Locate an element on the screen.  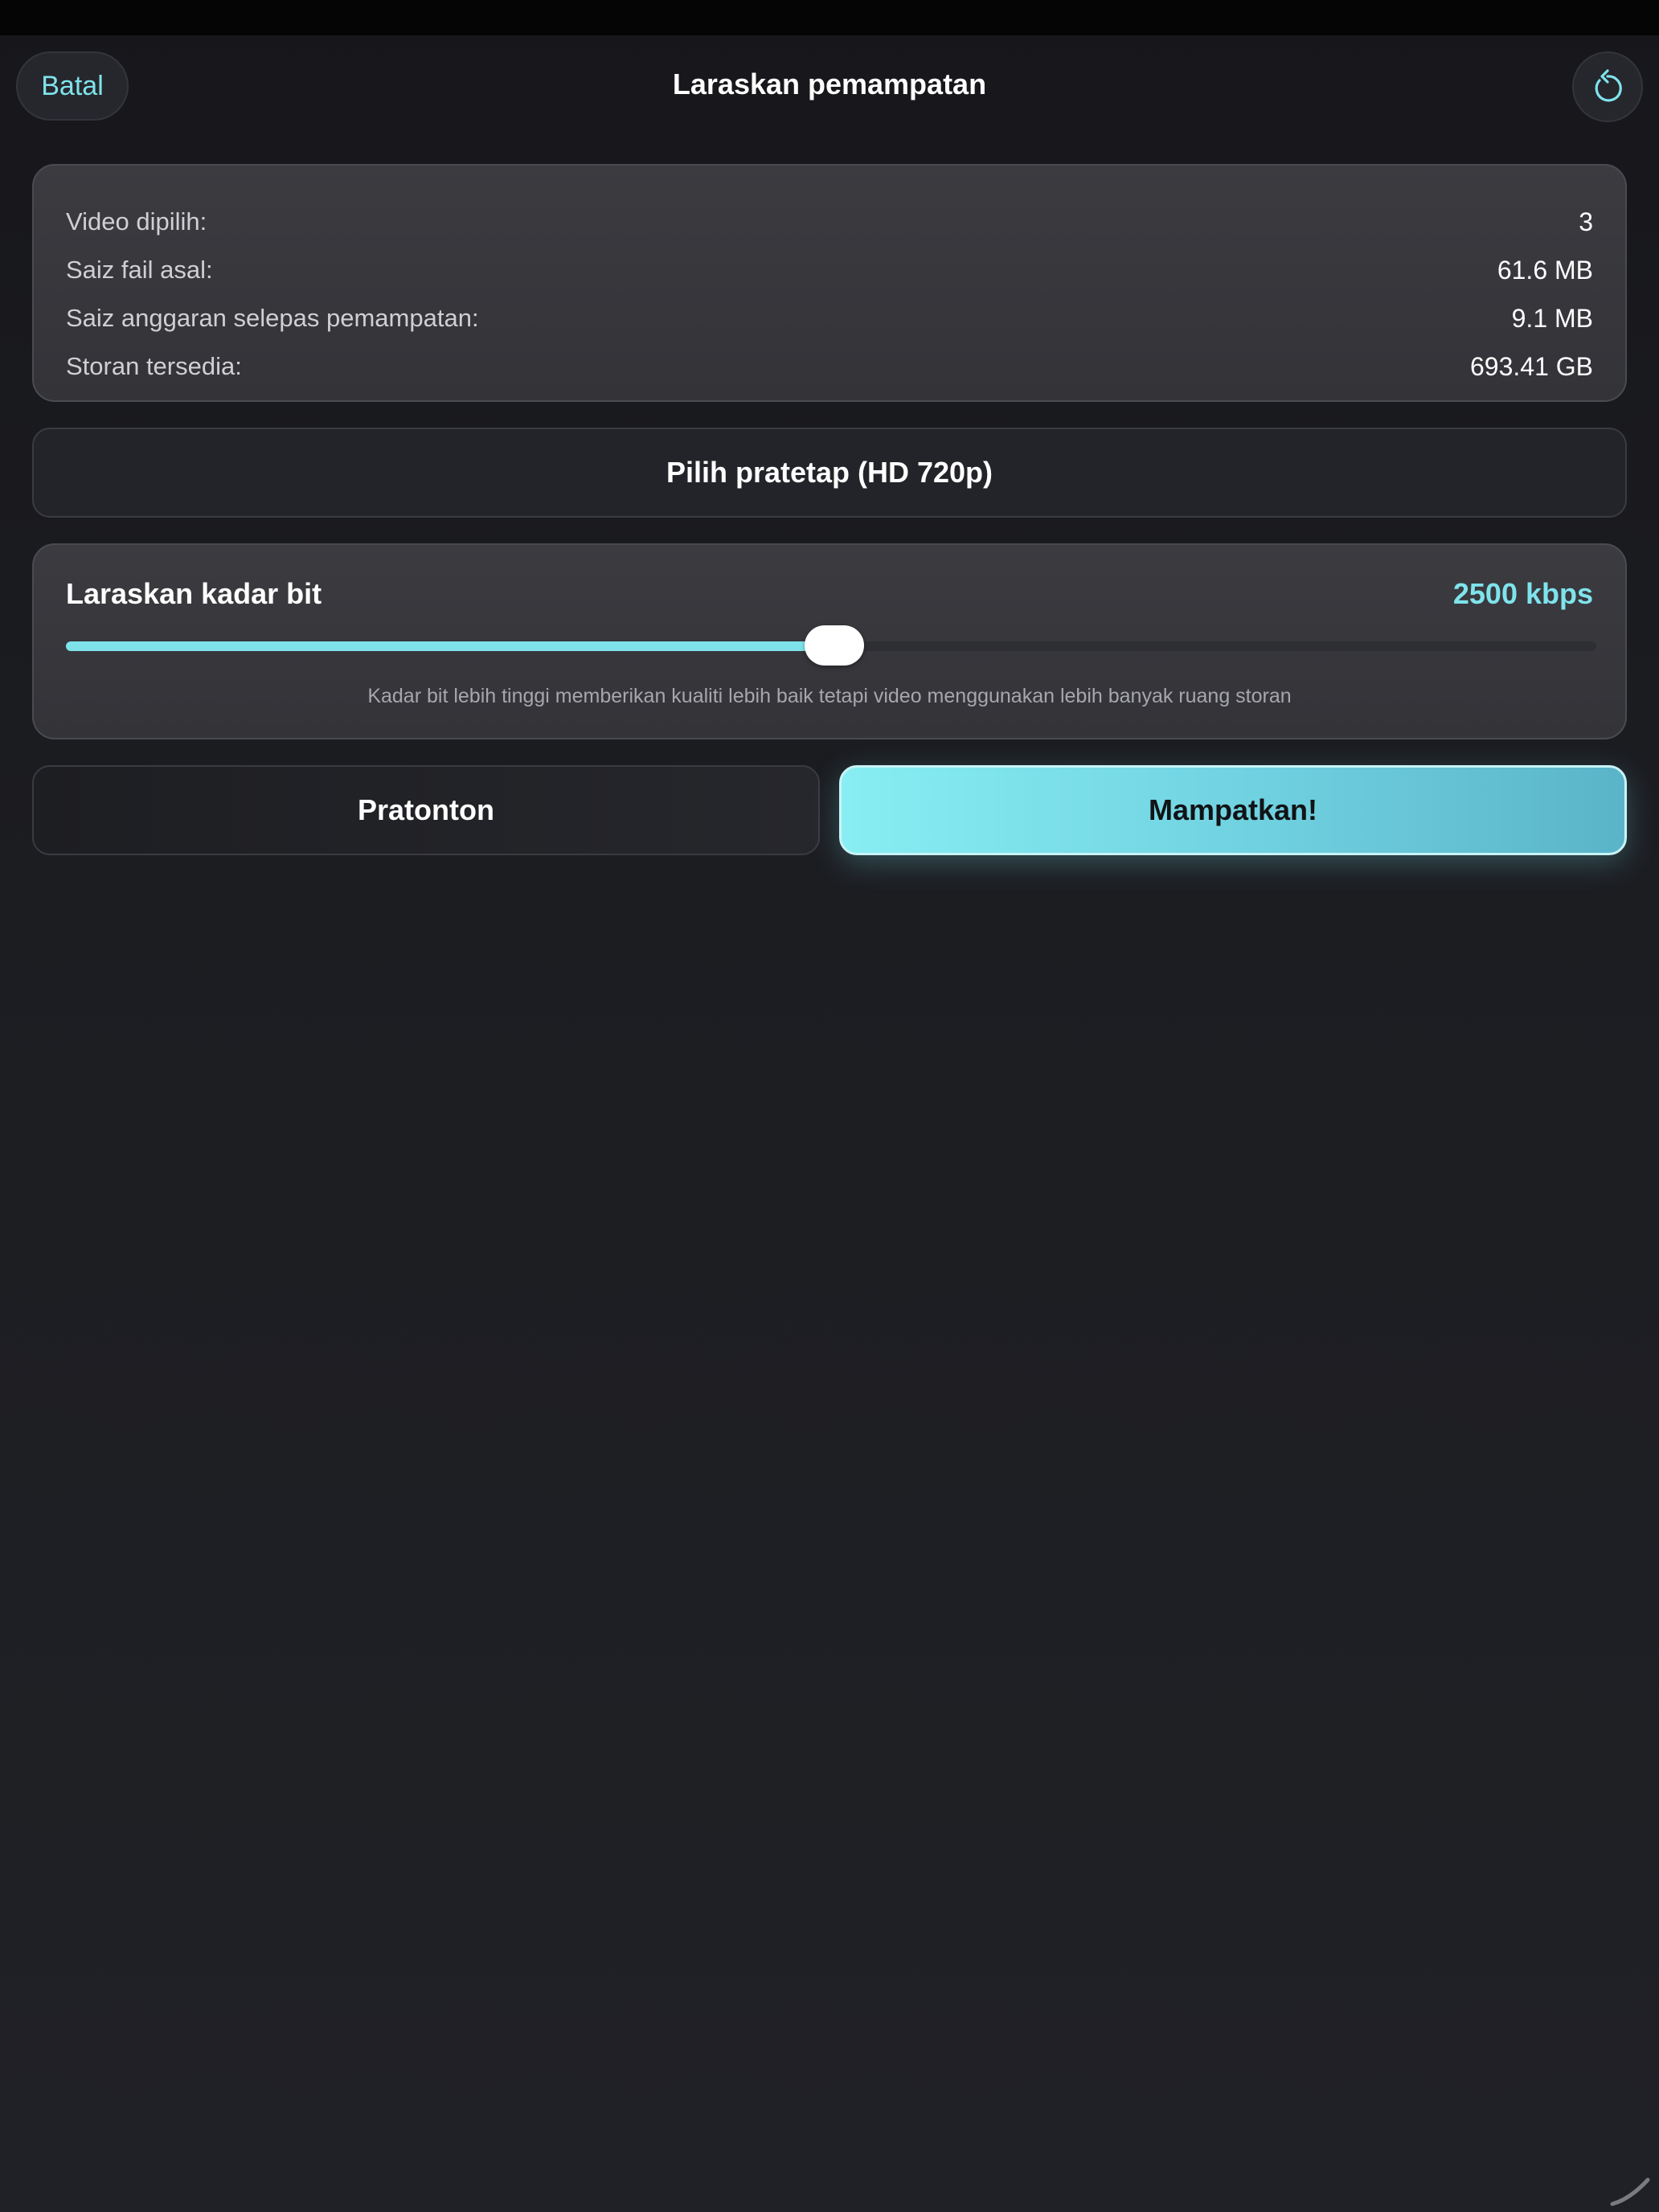
reset-button is located at coordinates (1607, 86).